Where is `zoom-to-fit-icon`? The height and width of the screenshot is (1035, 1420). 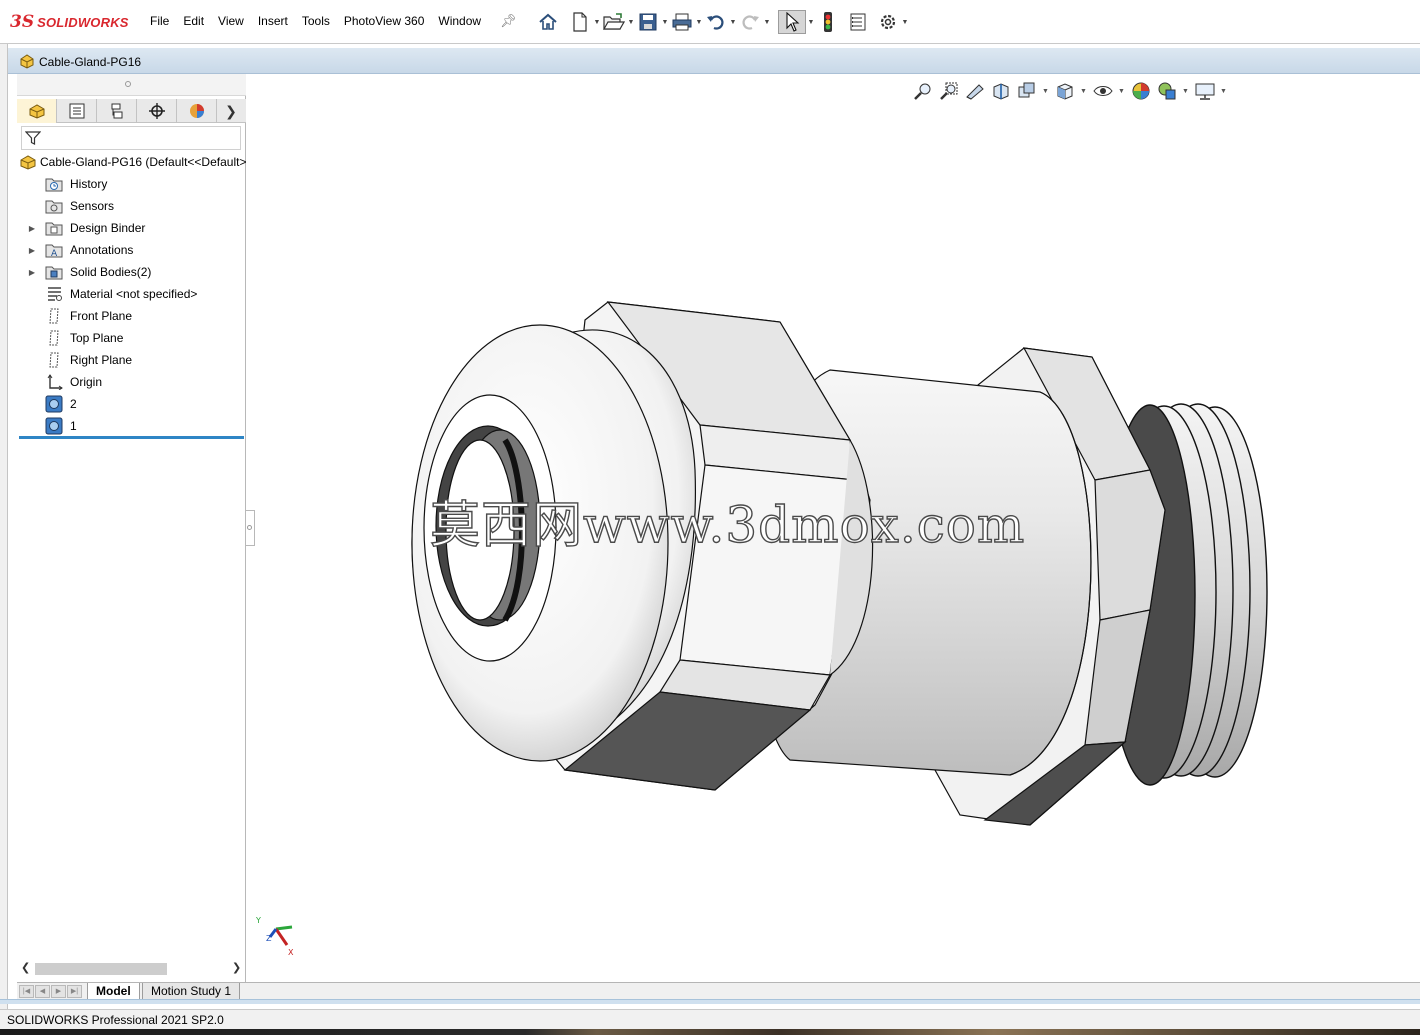 zoom-to-fit-icon is located at coordinates (923, 91).